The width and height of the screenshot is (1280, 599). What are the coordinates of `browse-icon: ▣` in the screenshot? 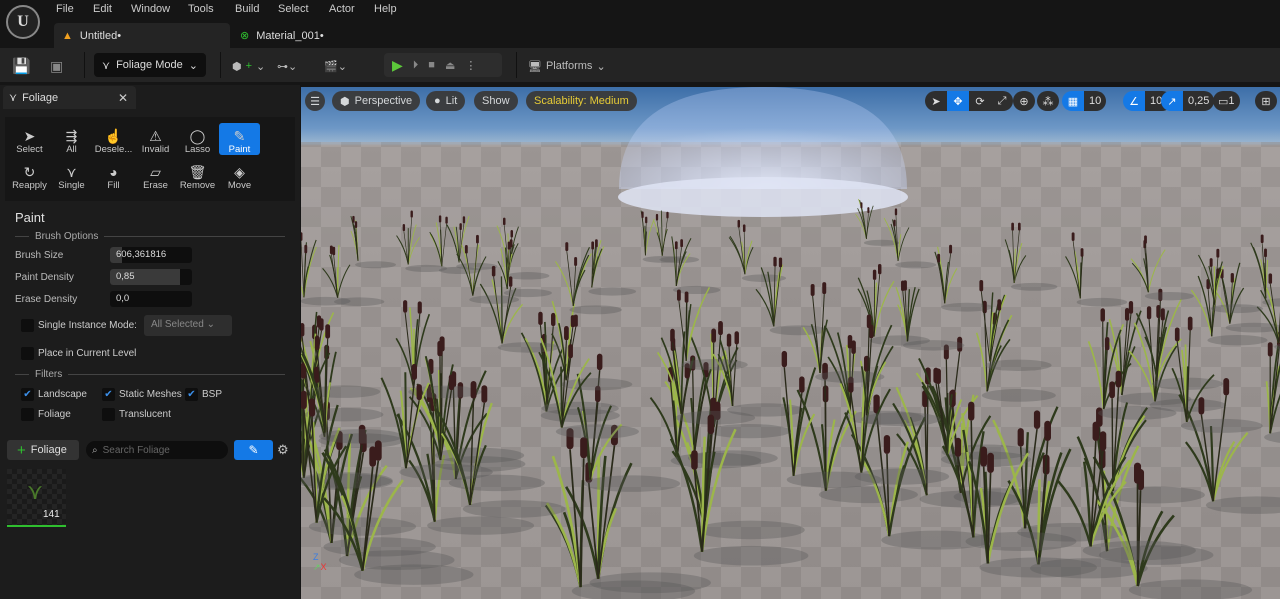 It's located at (56, 66).